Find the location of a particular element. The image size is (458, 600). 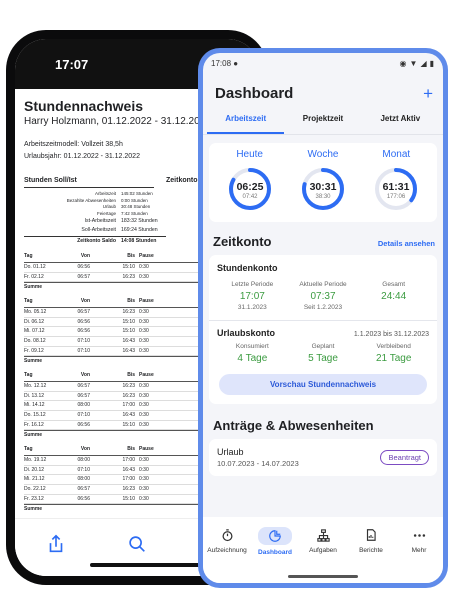

more-icon is located at coordinates (419, 535).